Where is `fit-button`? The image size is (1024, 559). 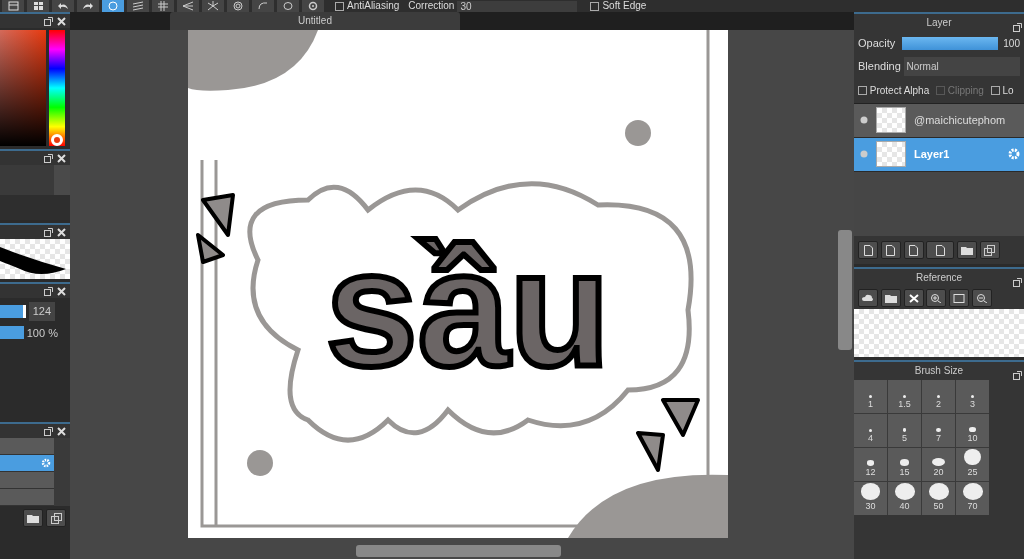
fit-button is located at coordinates (959, 298).